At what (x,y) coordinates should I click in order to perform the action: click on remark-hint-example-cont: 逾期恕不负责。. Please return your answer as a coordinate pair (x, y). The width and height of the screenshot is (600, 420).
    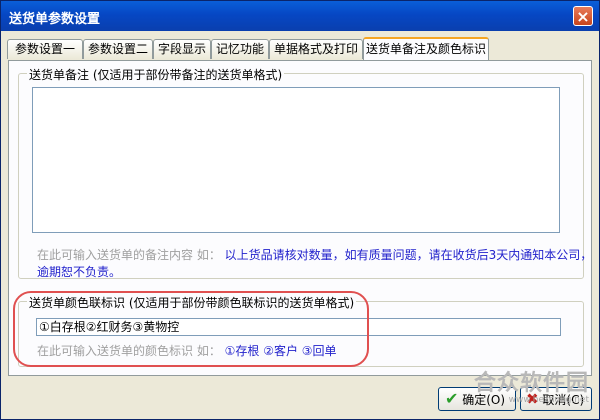
    Looking at the image, I should click on (79, 272).